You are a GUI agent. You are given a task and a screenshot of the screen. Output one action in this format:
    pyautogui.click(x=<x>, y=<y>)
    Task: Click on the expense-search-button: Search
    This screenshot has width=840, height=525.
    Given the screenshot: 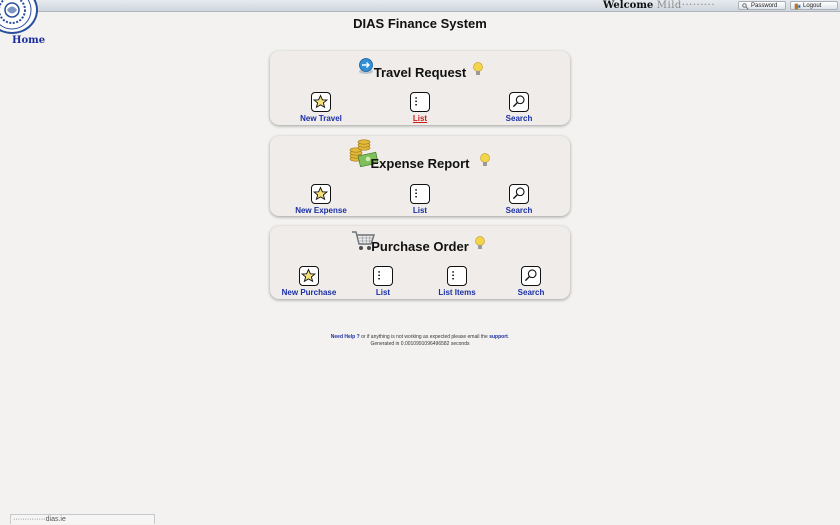 What is the action you would take?
    pyautogui.click(x=519, y=199)
    